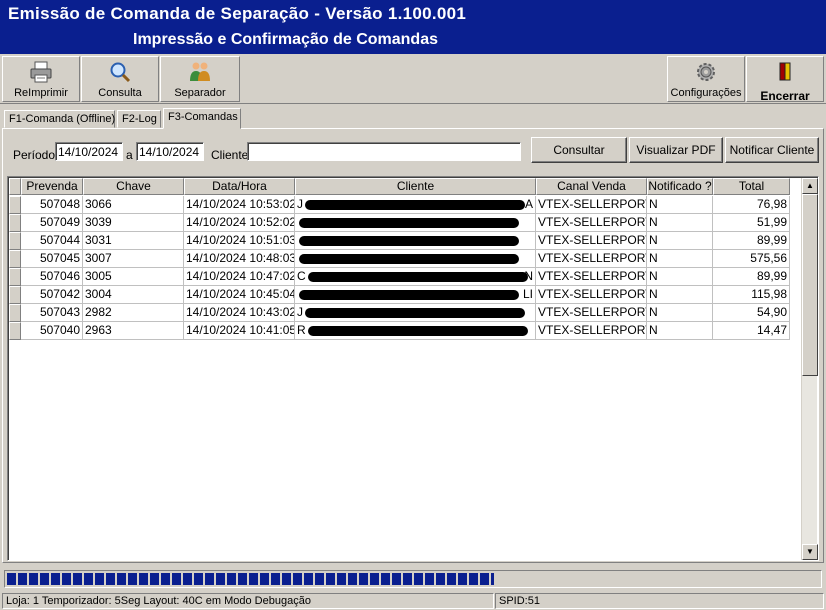 The image size is (826, 610). I want to click on encerrar-label: Encerrar, so click(785, 96).